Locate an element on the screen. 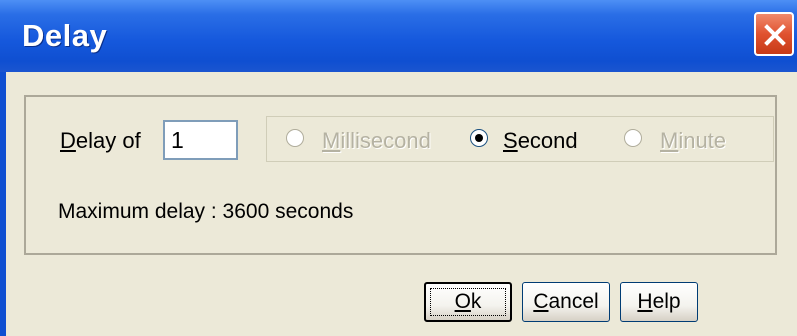 The image size is (797, 336). close-button is located at coordinates (774, 34).